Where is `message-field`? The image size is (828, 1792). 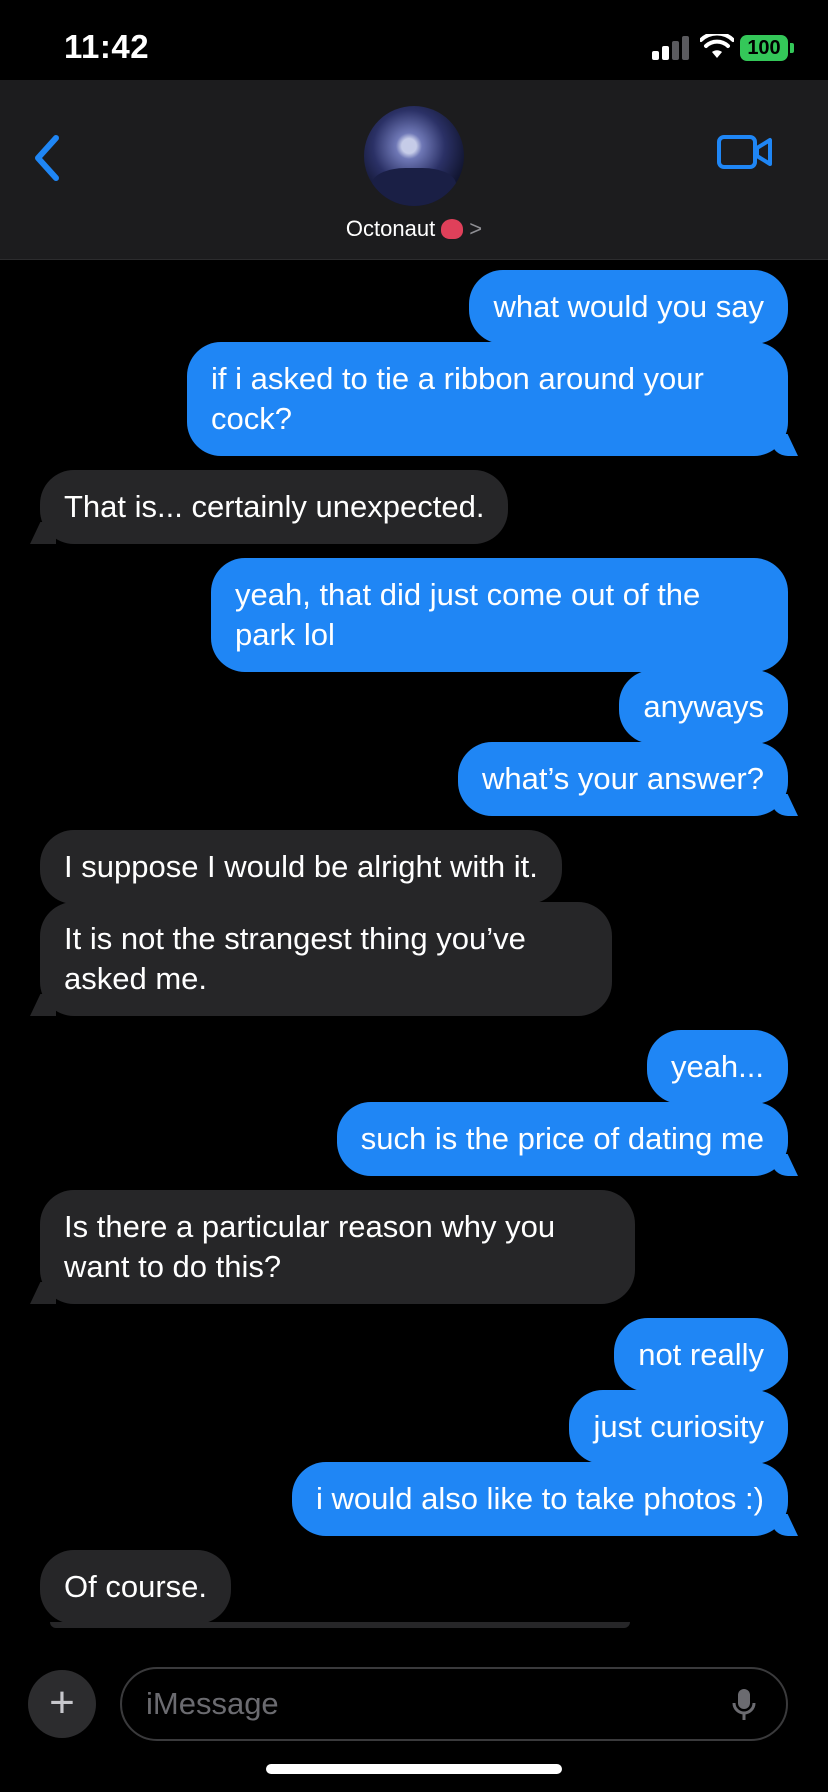
message-field is located at coordinates (454, 1704).